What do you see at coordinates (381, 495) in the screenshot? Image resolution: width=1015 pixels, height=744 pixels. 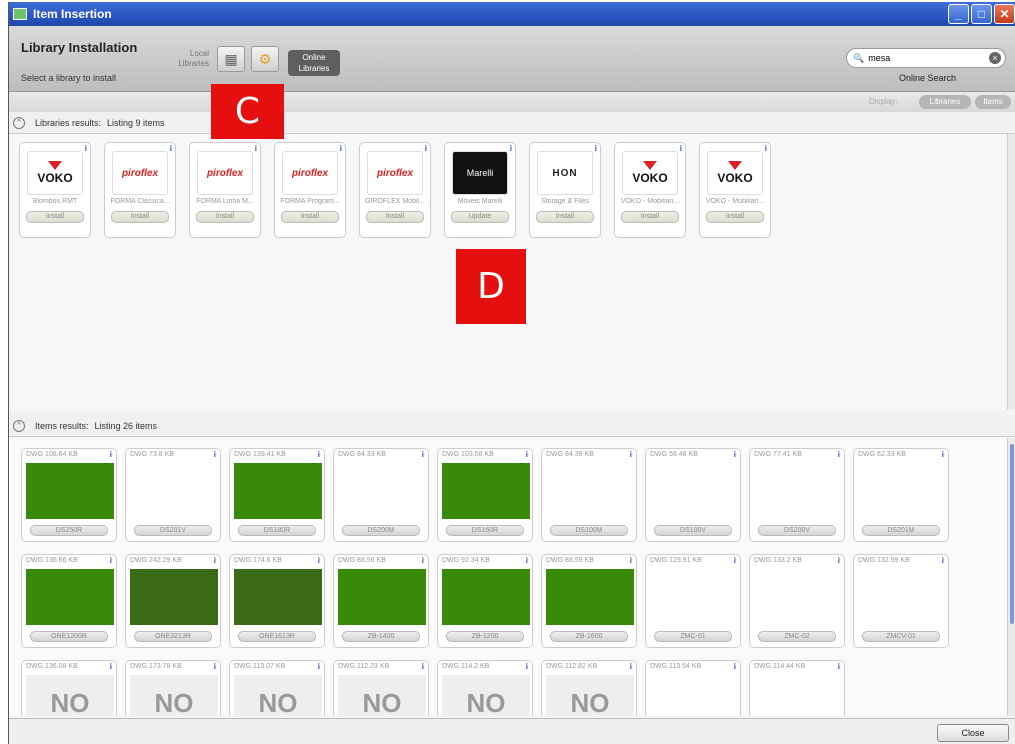 I see `item-card: DWG 84.33 KB i DS200M` at bounding box center [381, 495].